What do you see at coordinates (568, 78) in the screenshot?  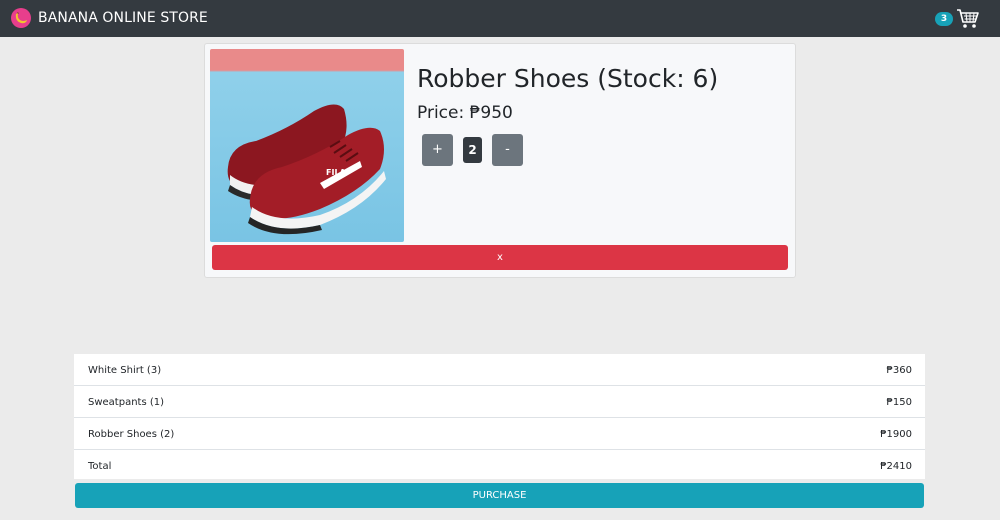 I see `product-title: Robber Shoes (Stock: 6)` at bounding box center [568, 78].